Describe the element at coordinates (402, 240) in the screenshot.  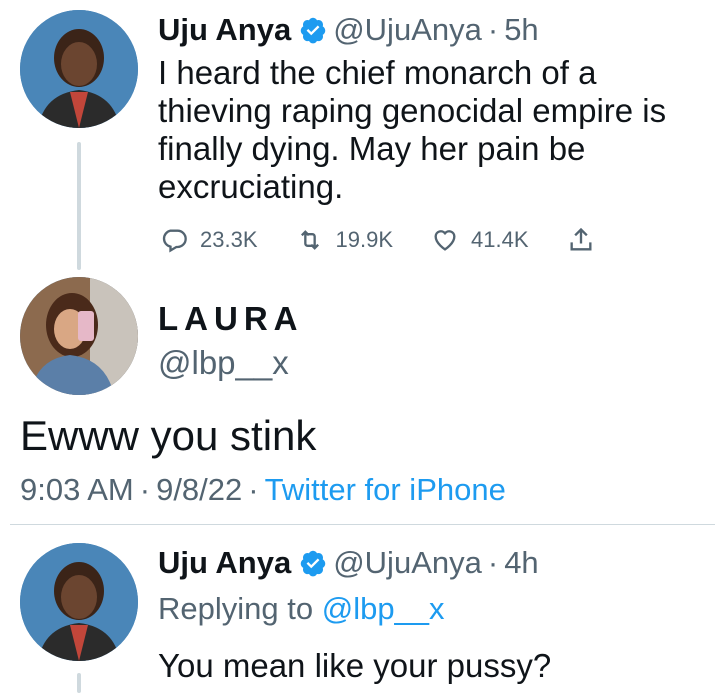
I see `action-bar: 23.3K 19.9K 41.4K` at that location.